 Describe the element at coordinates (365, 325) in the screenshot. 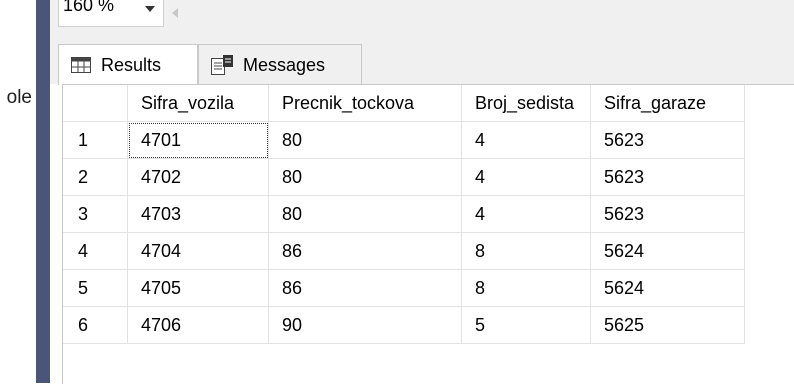

I see `table-cell: 90` at that location.